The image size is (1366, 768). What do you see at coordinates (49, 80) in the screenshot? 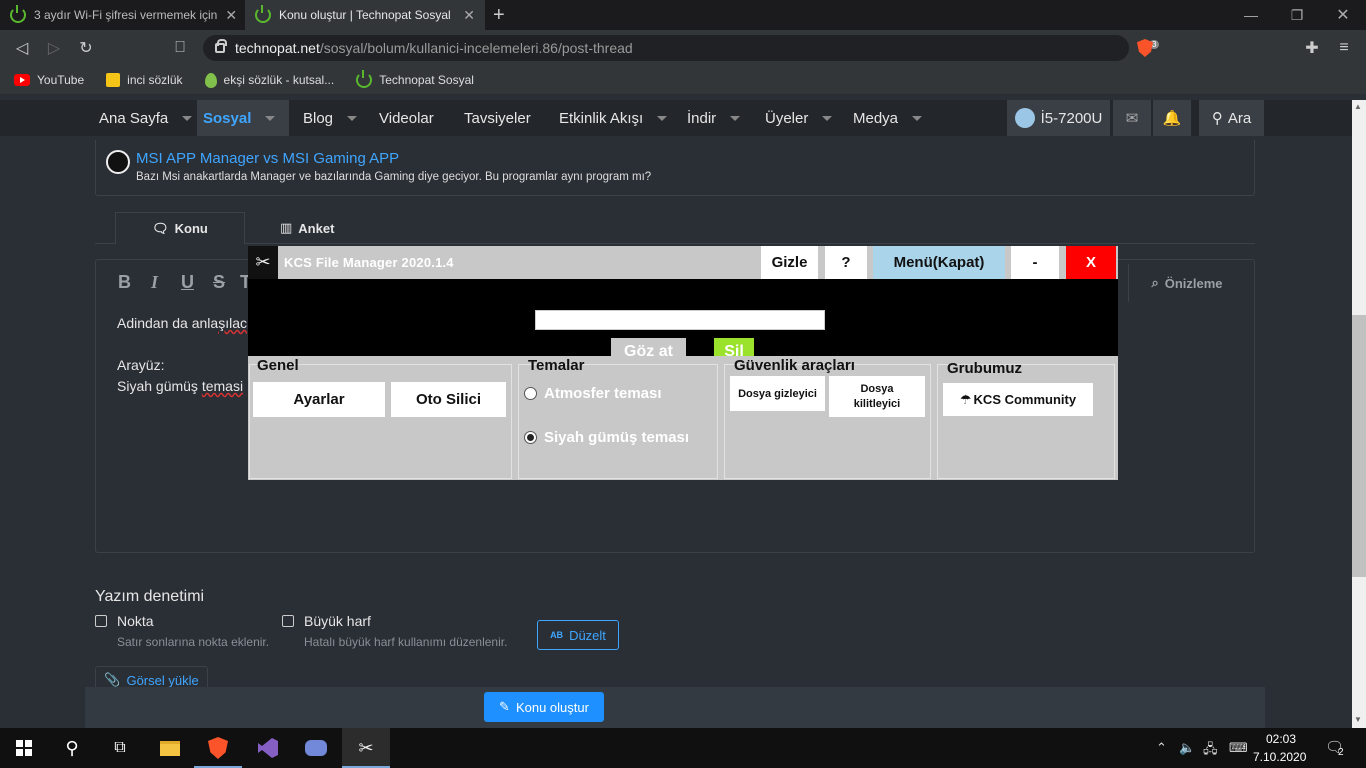
I see `bookmark-youtube: YouTube` at bounding box center [49, 80].